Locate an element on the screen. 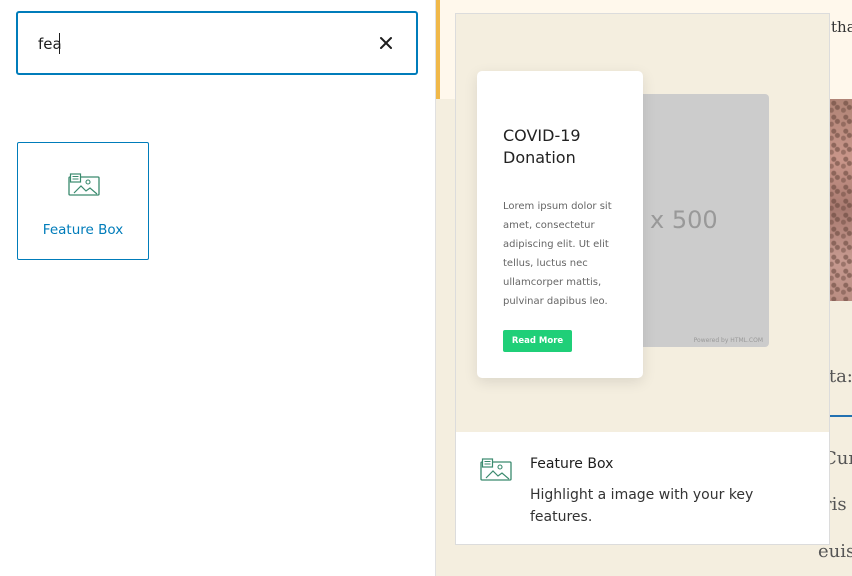  block-preview-title: Feature Box is located at coordinates (572, 464).